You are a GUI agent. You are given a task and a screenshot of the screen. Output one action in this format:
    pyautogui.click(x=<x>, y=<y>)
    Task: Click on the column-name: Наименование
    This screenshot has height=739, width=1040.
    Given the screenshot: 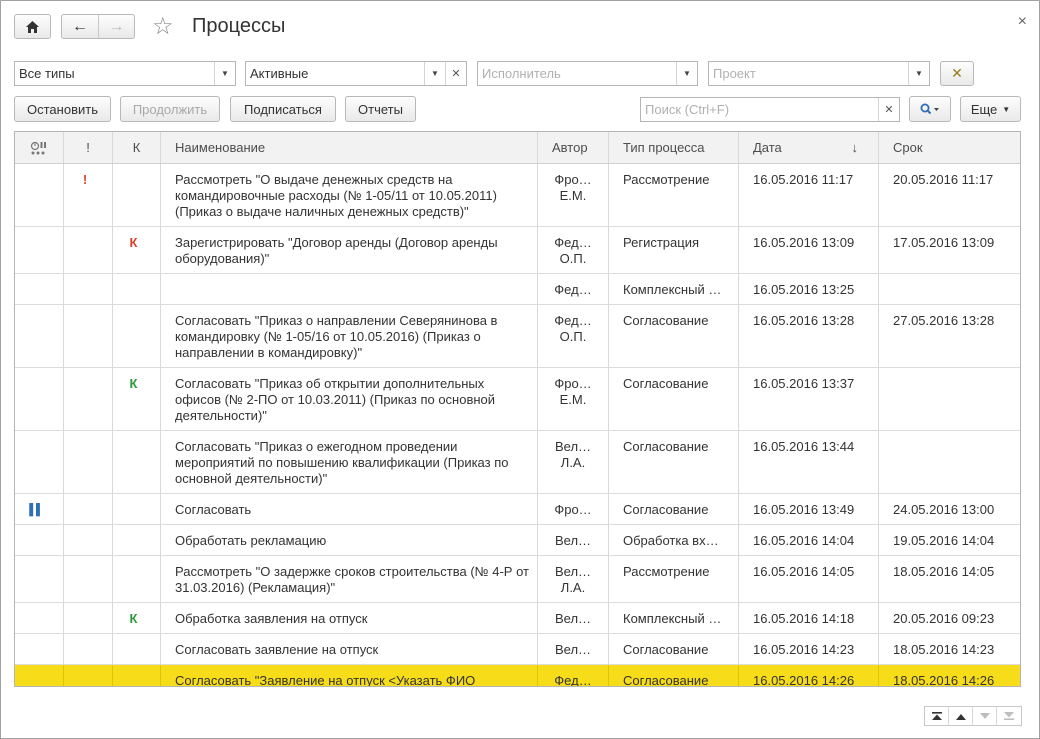 What is the action you would take?
    pyautogui.click(x=349, y=147)
    